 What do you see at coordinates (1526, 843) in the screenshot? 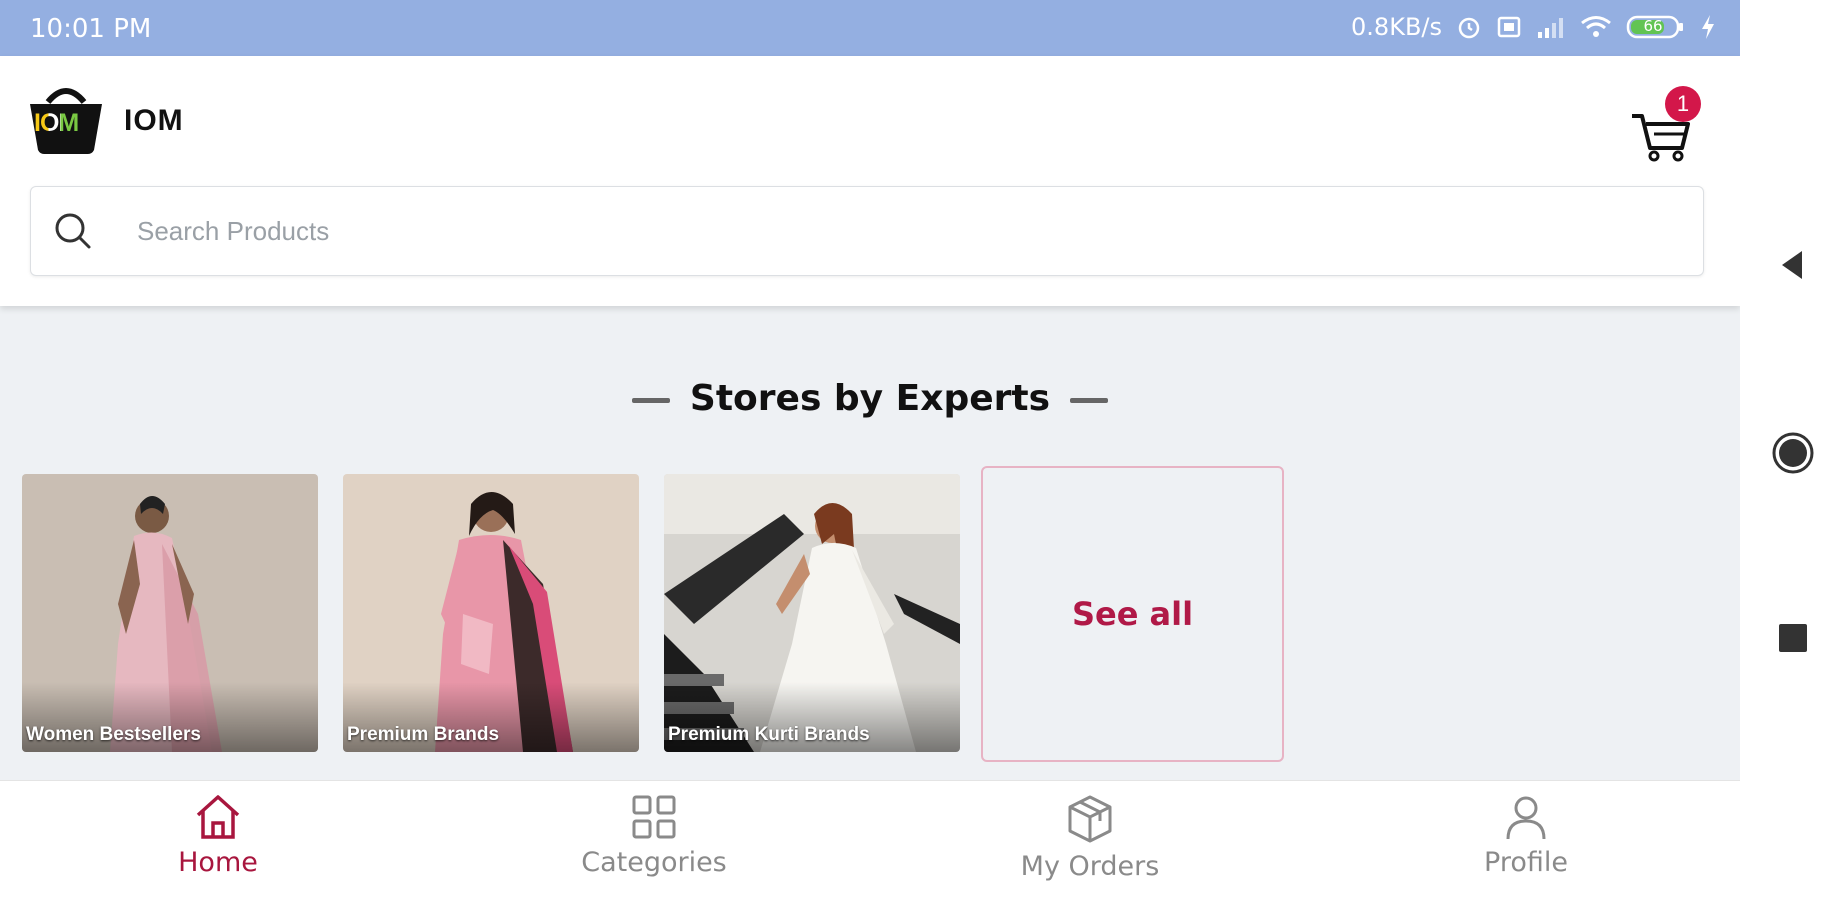
I see `nav-profile: Profile` at bounding box center [1526, 843].